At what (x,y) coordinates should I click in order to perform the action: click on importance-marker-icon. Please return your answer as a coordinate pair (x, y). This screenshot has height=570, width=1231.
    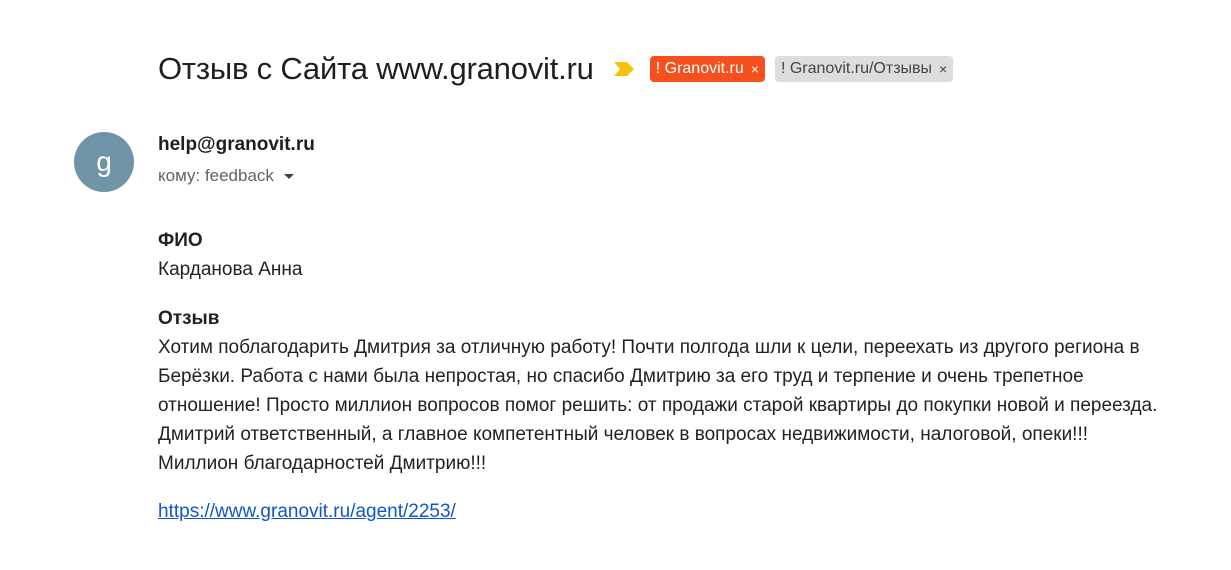
    Looking at the image, I should click on (623, 69).